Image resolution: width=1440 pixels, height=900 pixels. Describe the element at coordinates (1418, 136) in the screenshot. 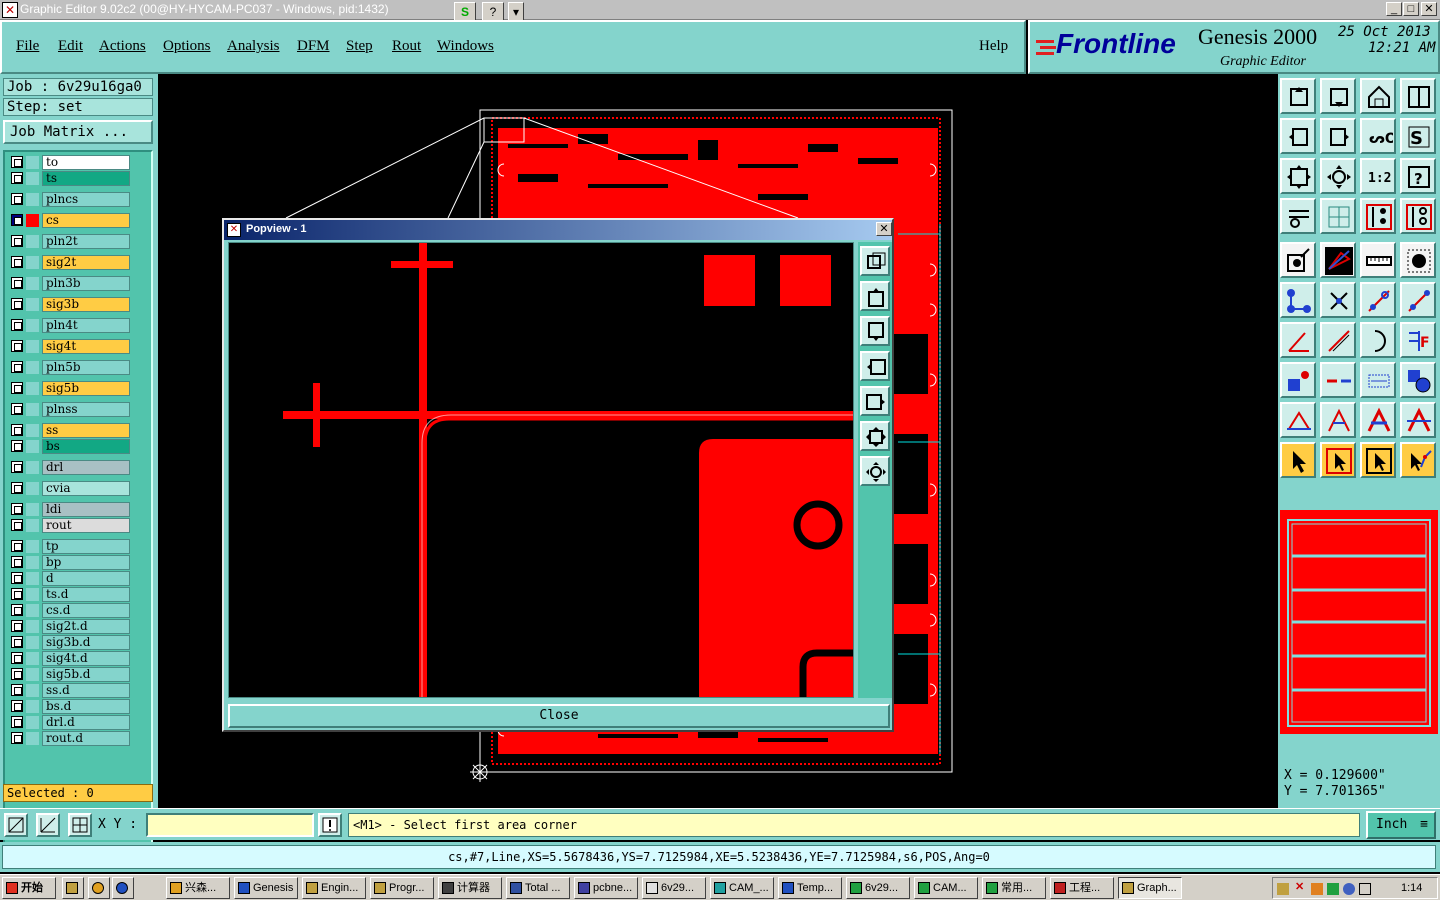

I see `snap-tool: S` at that location.